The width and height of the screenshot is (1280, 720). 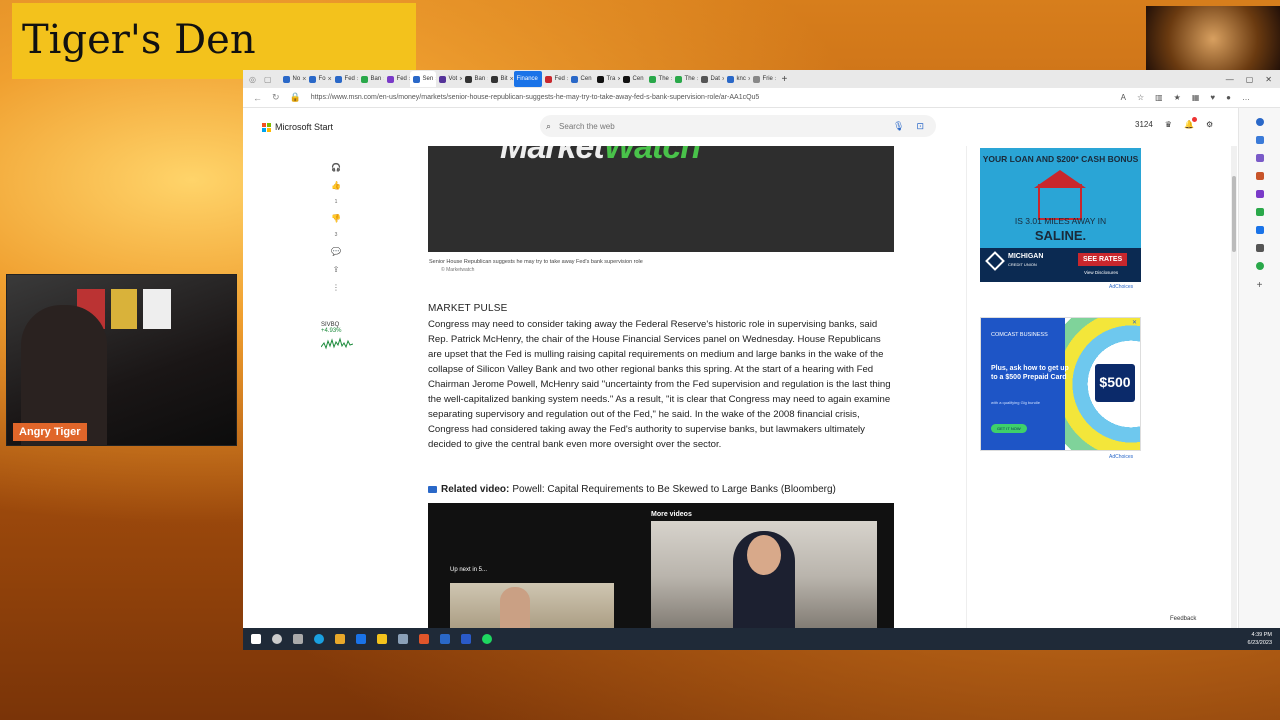 I want to click on rewards-points: 3124, so click(x=1144, y=124).